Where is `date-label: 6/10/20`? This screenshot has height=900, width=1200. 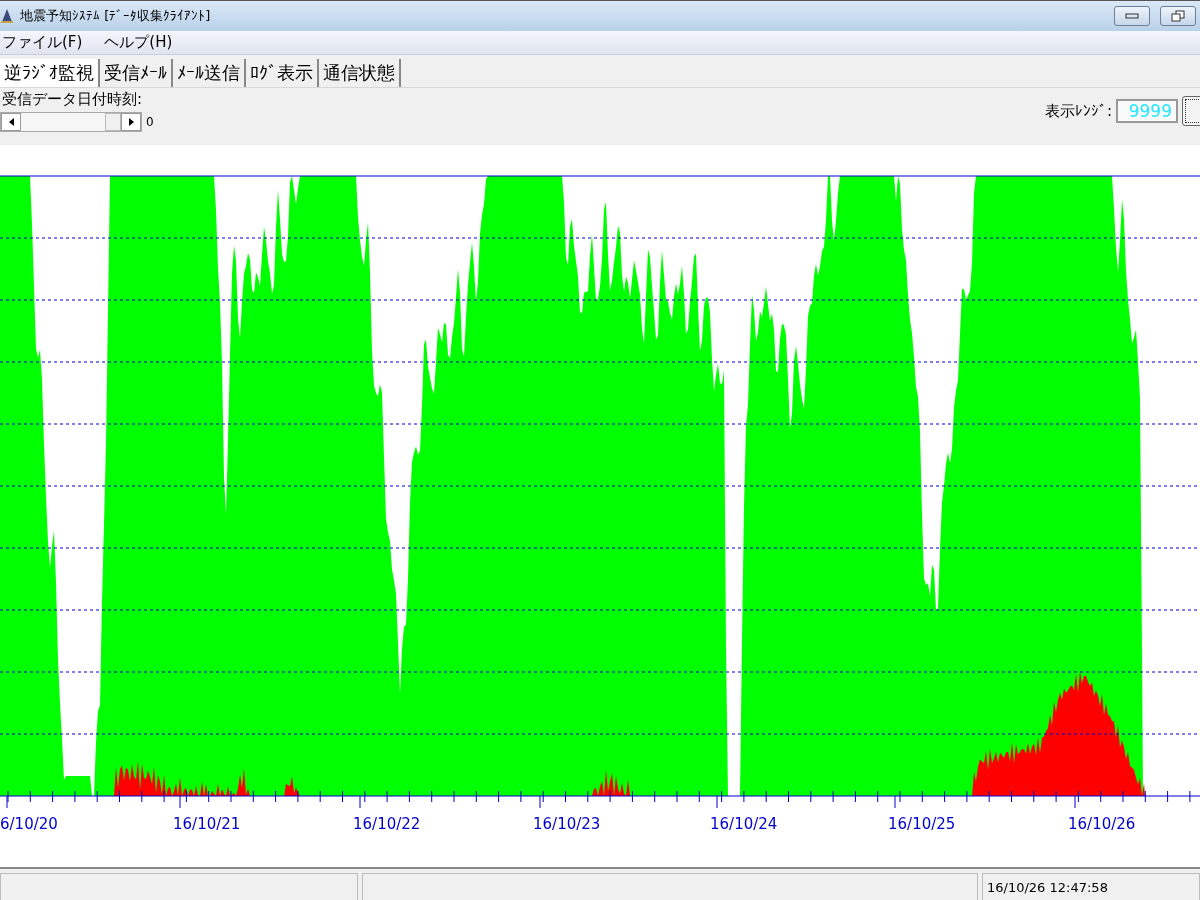
date-label: 6/10/20 is located at coordinates (29, 824).